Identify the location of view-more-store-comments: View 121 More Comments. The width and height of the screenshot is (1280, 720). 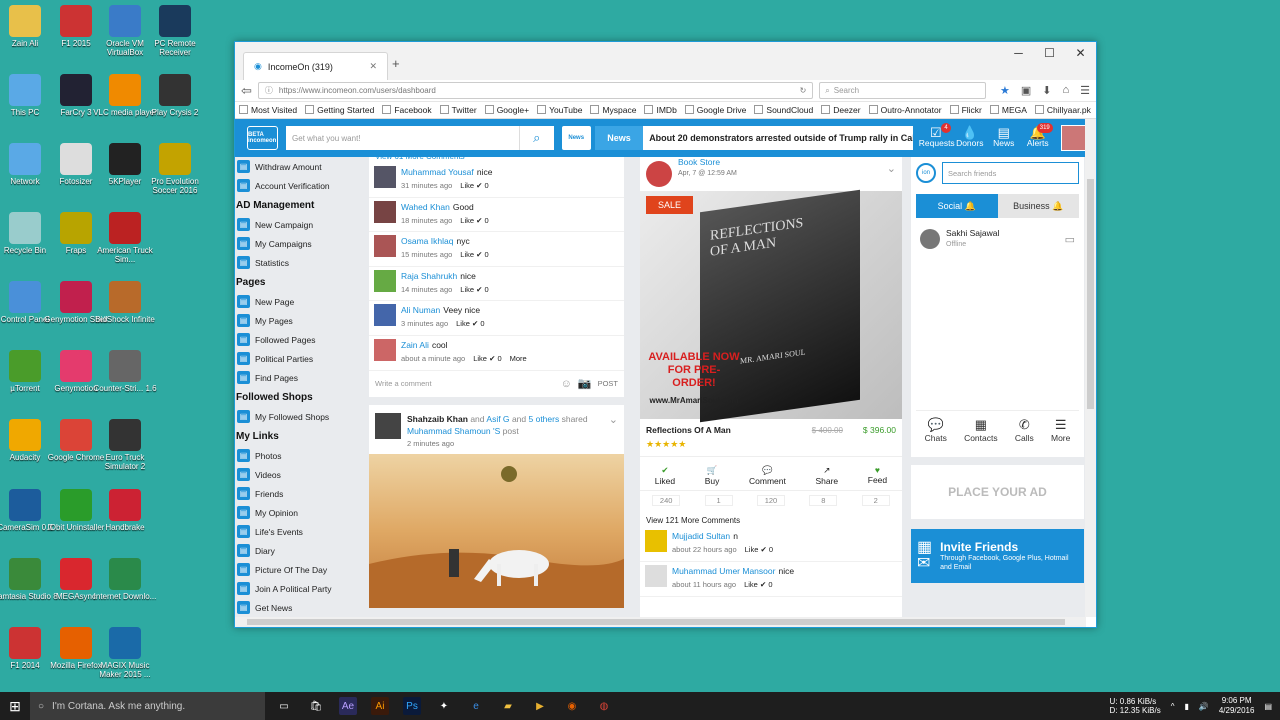
(771, 518).